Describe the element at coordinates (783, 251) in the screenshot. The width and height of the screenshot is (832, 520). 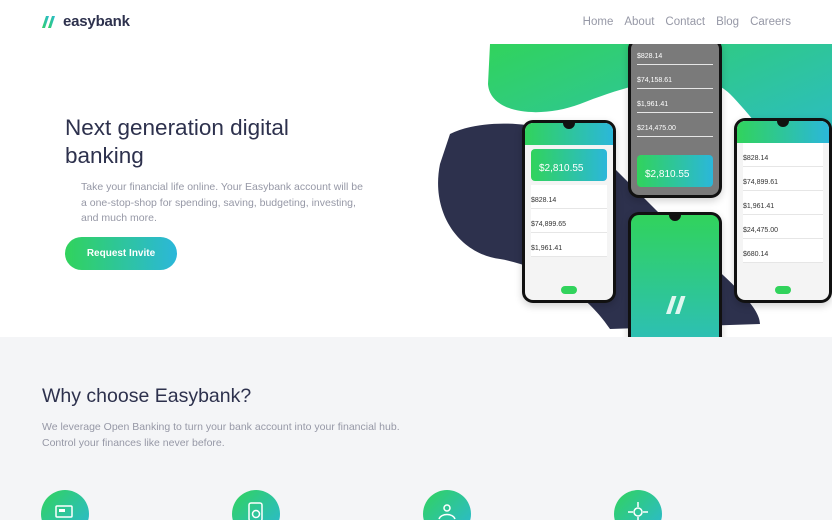
I see `transaction-row: $680.14` at that location.